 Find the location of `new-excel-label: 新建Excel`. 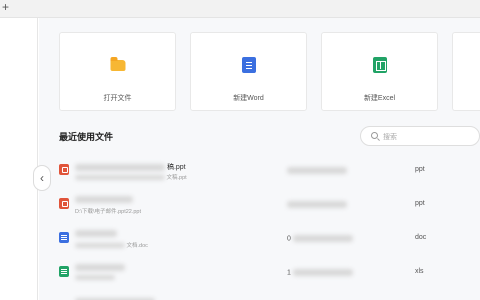

new-excel-label: 新建Excel is located at coordinates (379, 98).